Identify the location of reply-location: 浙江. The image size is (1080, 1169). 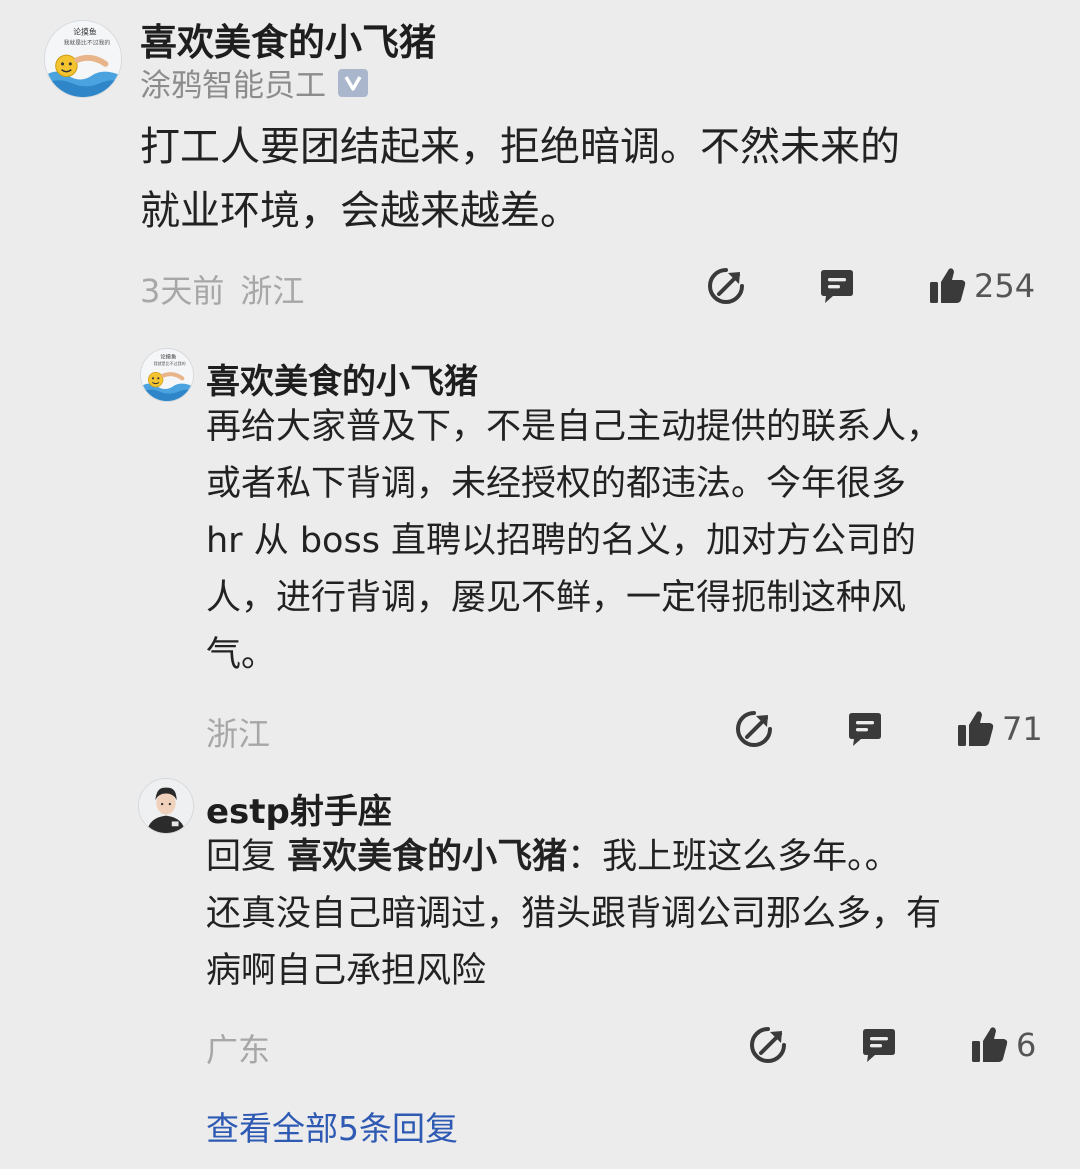
(238, 734).